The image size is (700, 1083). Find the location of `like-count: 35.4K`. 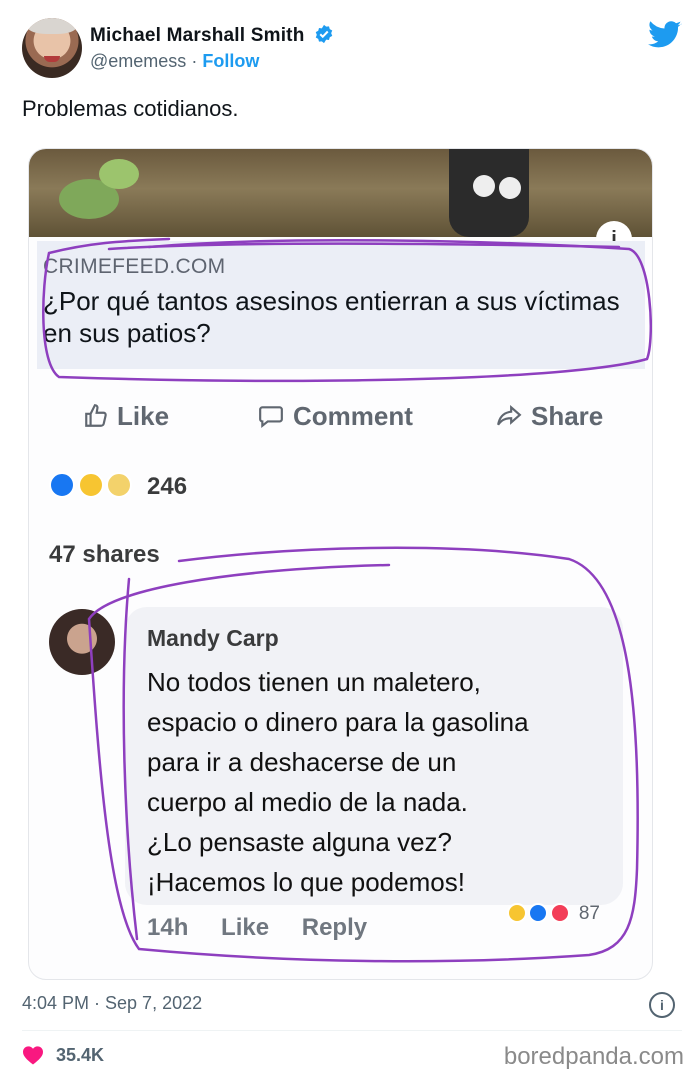

like-count: 35.4K is located at coordinates (80, 1055).